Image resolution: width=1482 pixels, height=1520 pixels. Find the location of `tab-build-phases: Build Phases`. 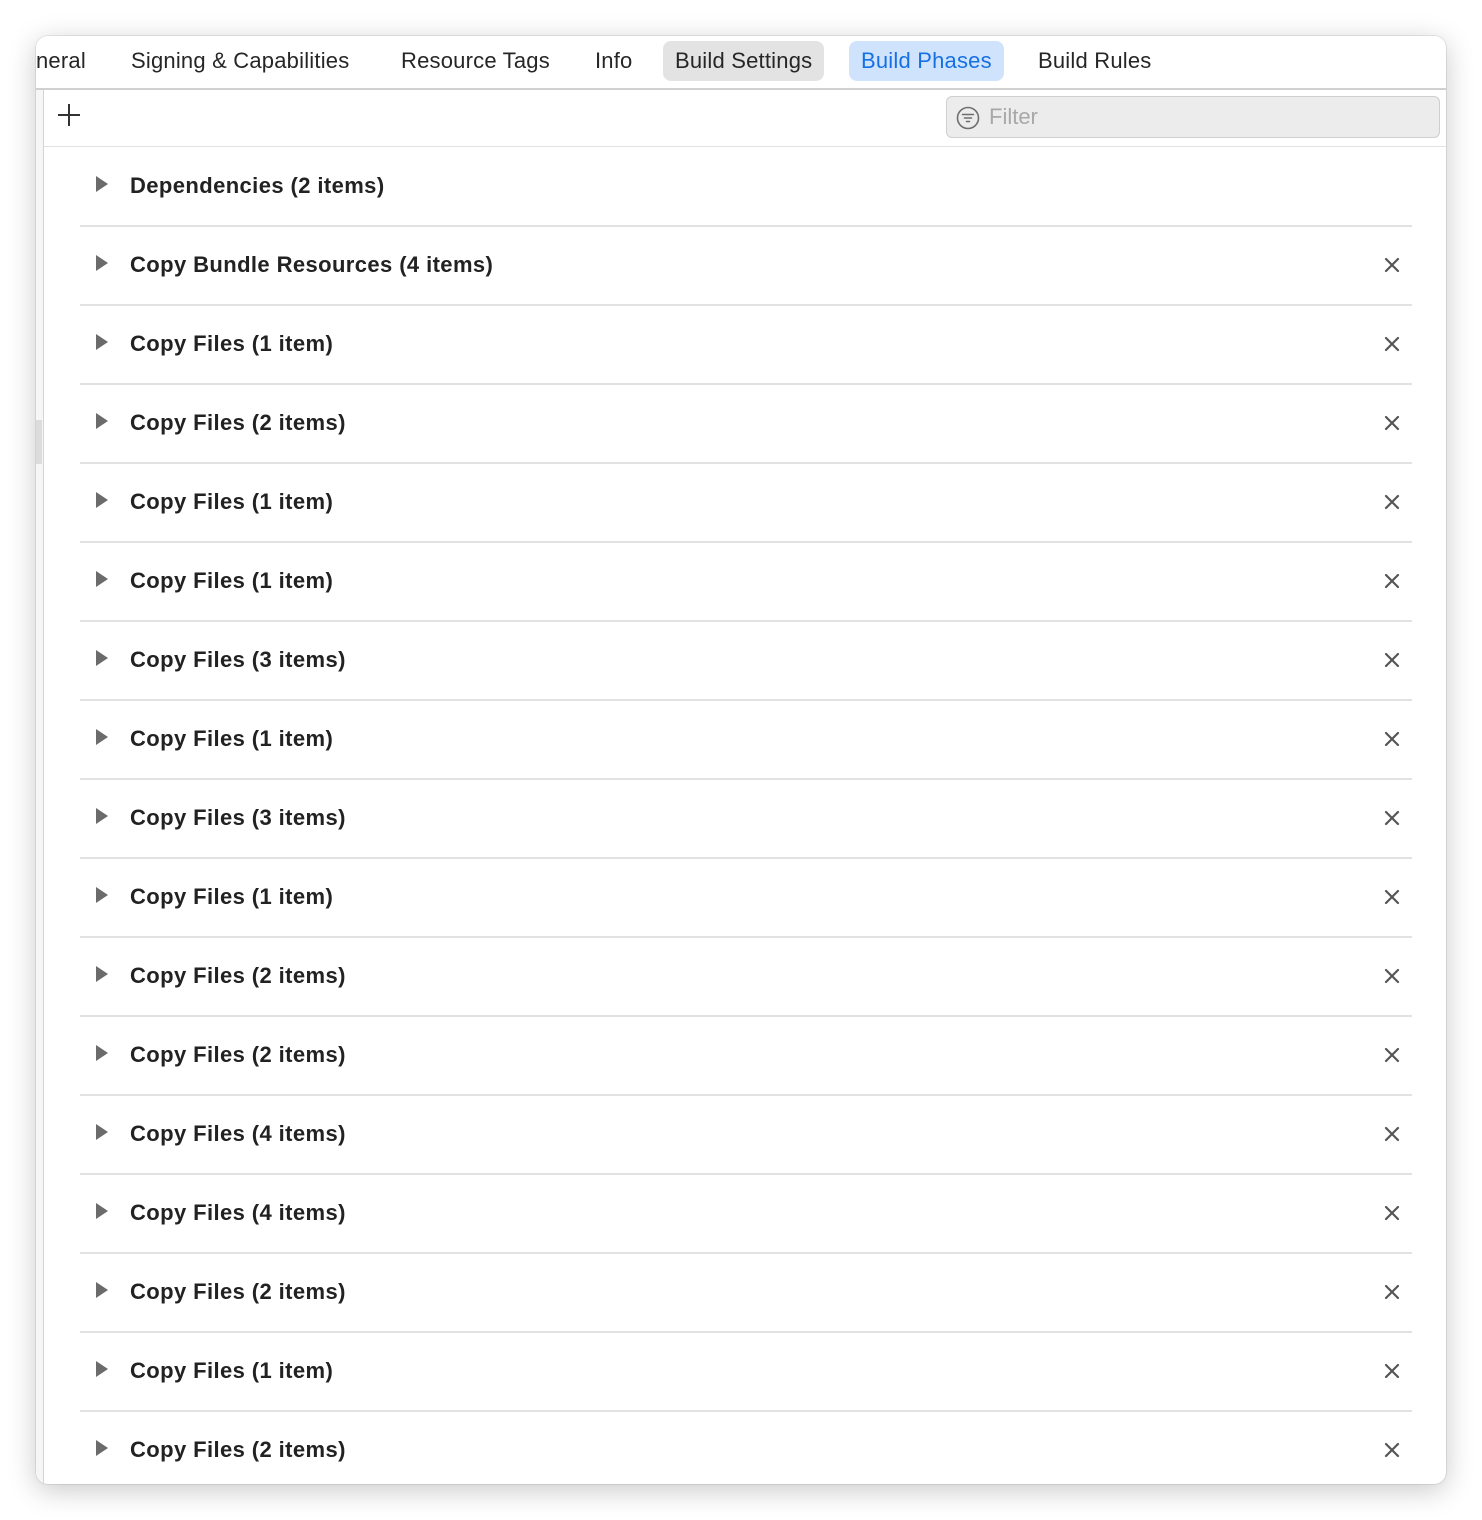

tab-build-phases: Build Phases is located at coordinates (926, 61).